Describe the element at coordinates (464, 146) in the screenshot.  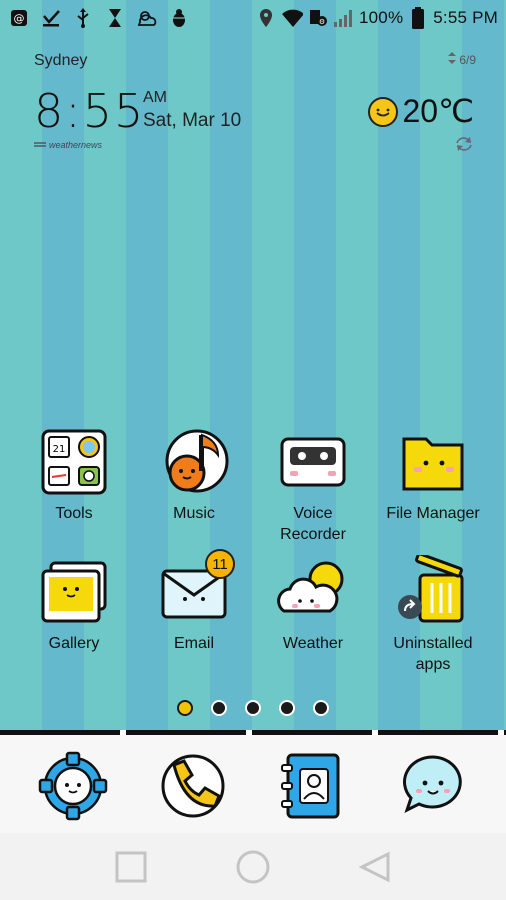
I see `refresh-icon` at that location.